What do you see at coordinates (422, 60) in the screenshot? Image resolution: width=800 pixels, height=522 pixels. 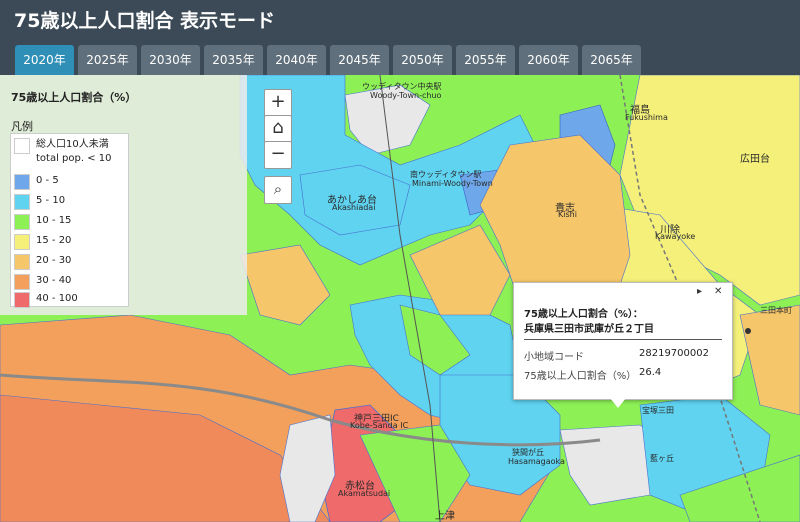 I see `tab-2050: 2050年` at bounding box center [422, 60].